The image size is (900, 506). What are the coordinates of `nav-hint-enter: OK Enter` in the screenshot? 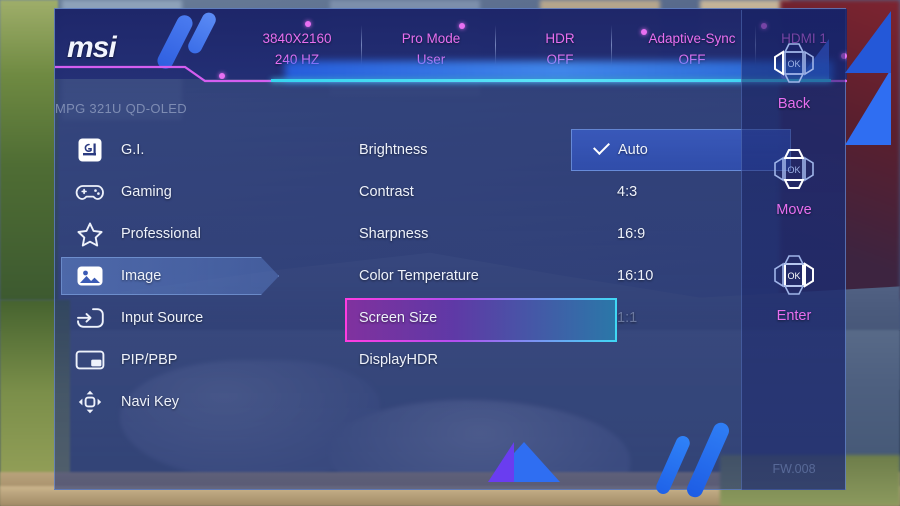 It's located at (794, 286).